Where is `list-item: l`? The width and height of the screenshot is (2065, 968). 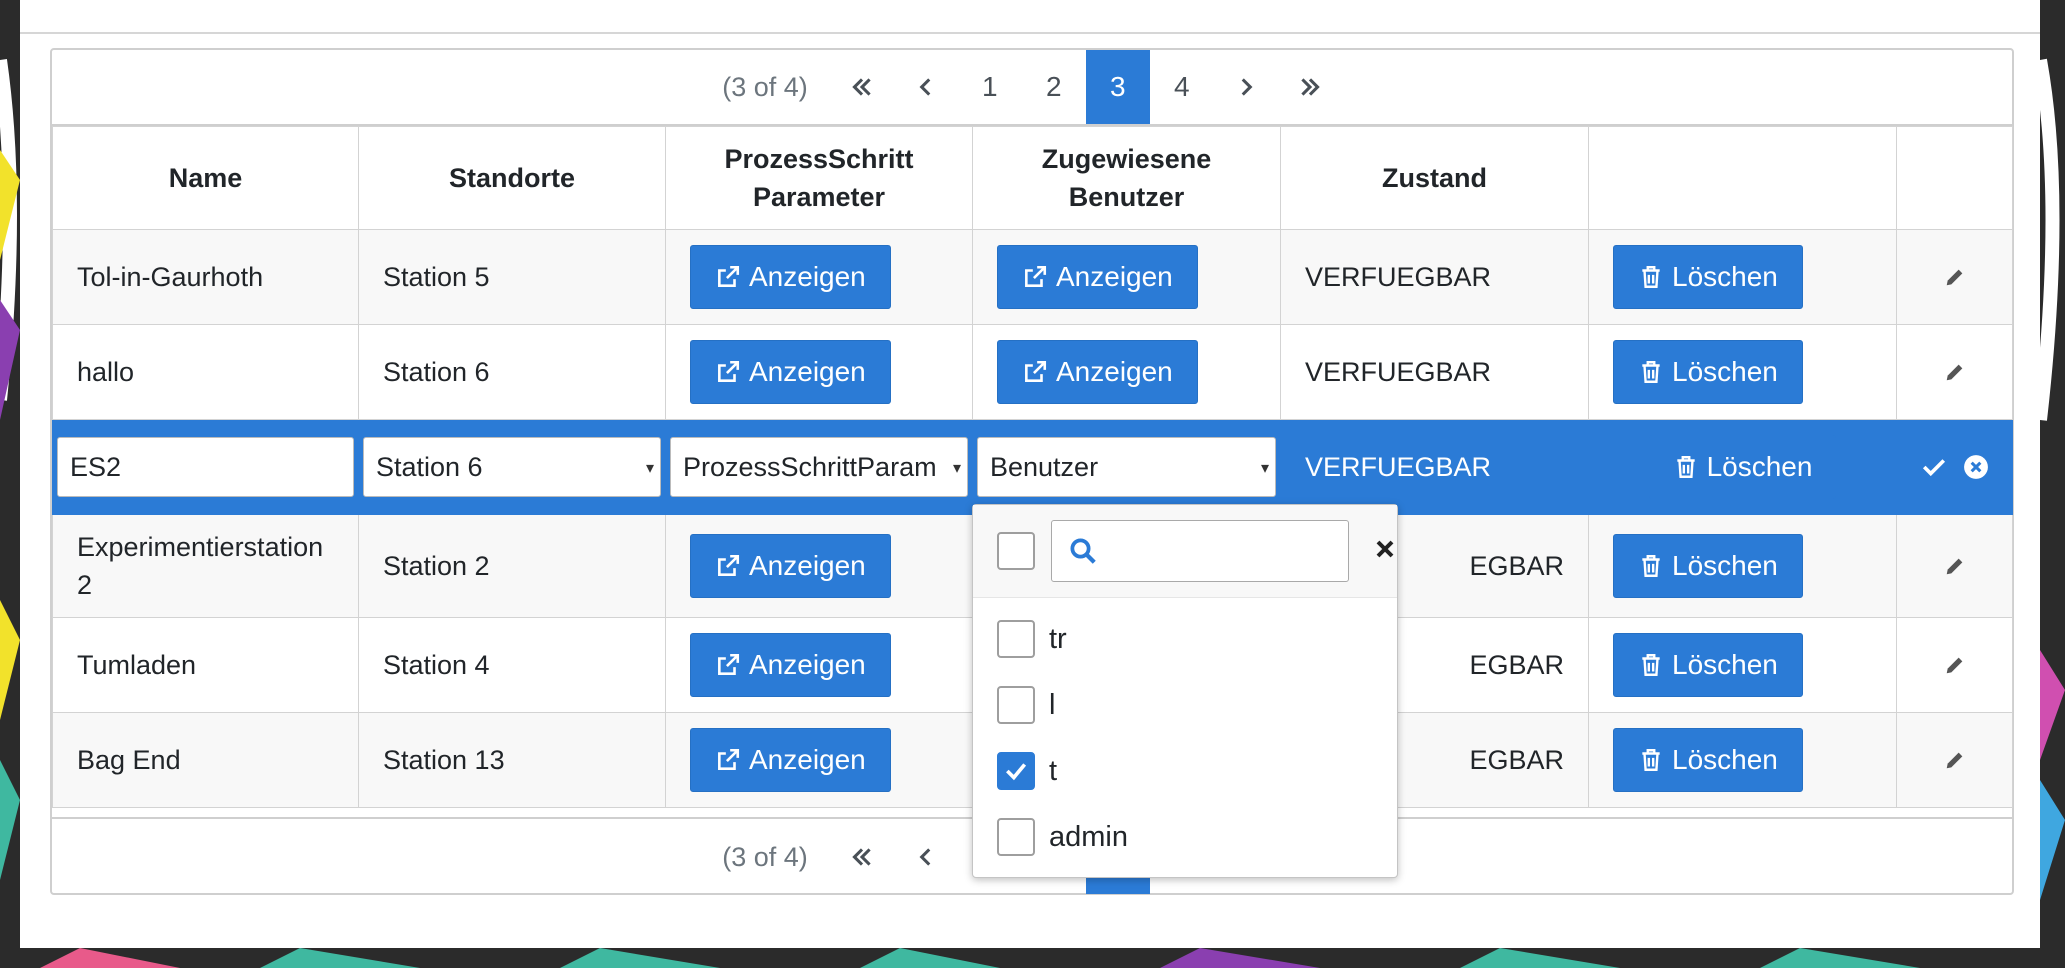
list-item: l is located at coordinates (1185, 705).